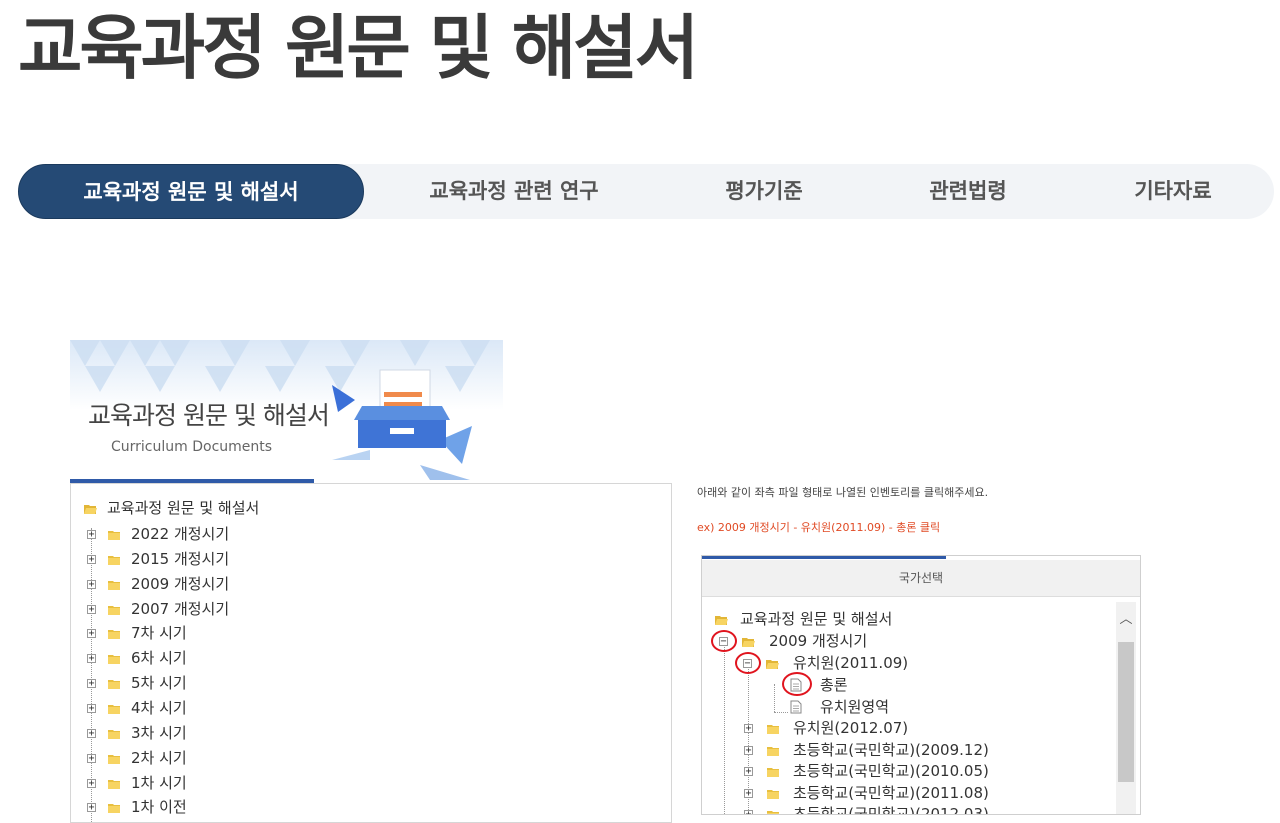 This screenshot has height=823, width=1280. What do you see at coordinates (921, 578) in the screenshot?
I see `sample-header: 국가선택` at bounding box center [921, 578].